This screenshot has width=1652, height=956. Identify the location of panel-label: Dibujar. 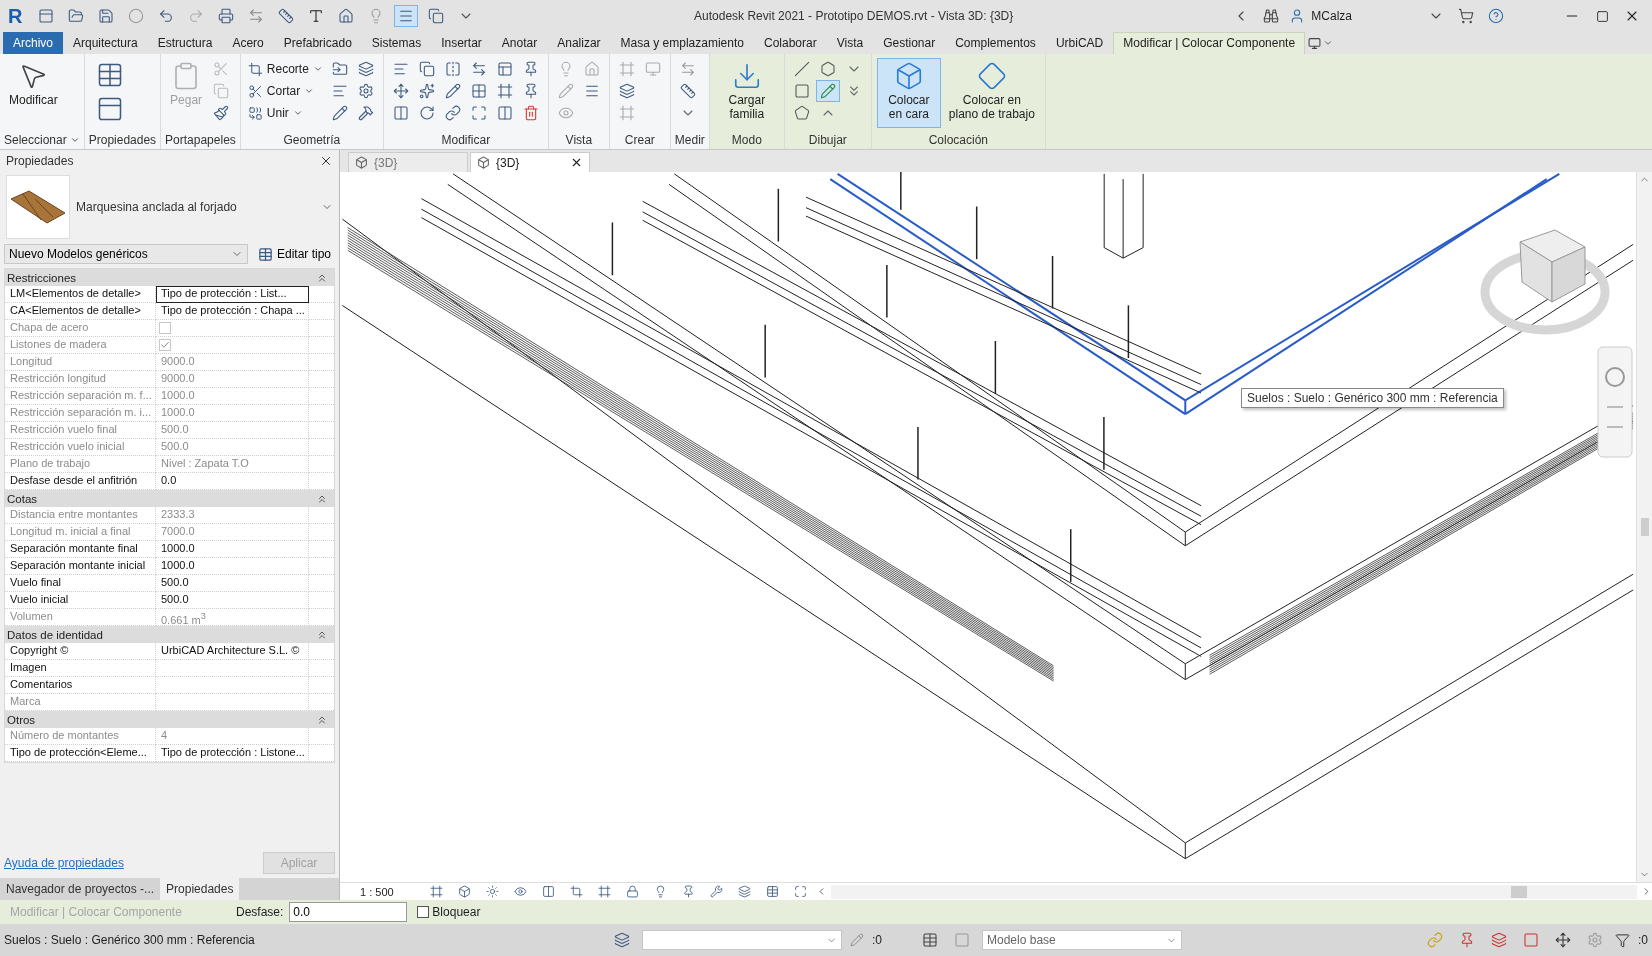
(827, 140).